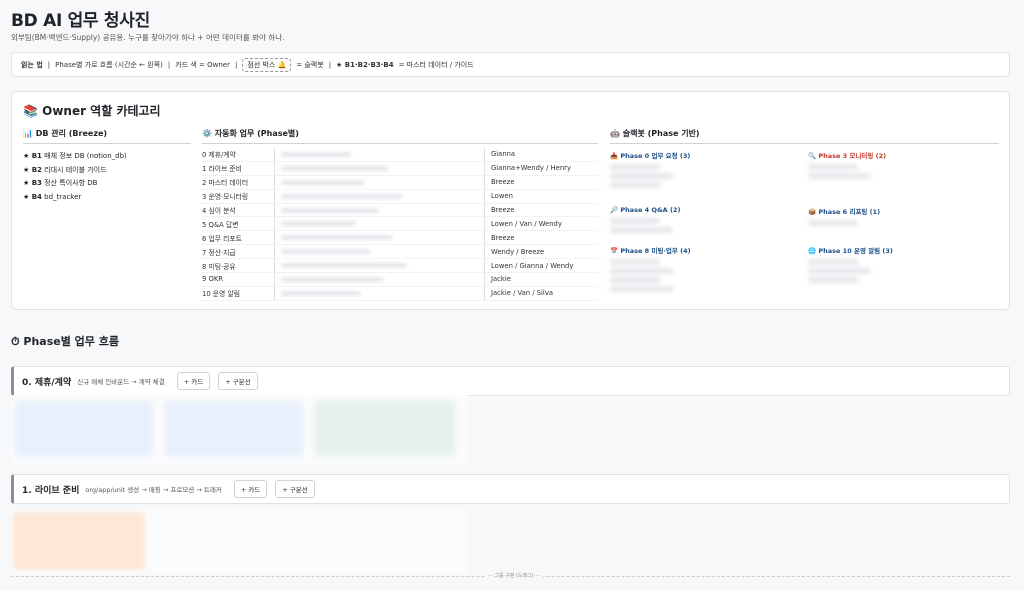 Image resolution: width=1024 pixels, height=590 pixels. Describe the element at coordinates (645, 210) in the screenshot. I see `slackbot-phase-label: 🔎 Phase 4 Q&A (2)` at that location.